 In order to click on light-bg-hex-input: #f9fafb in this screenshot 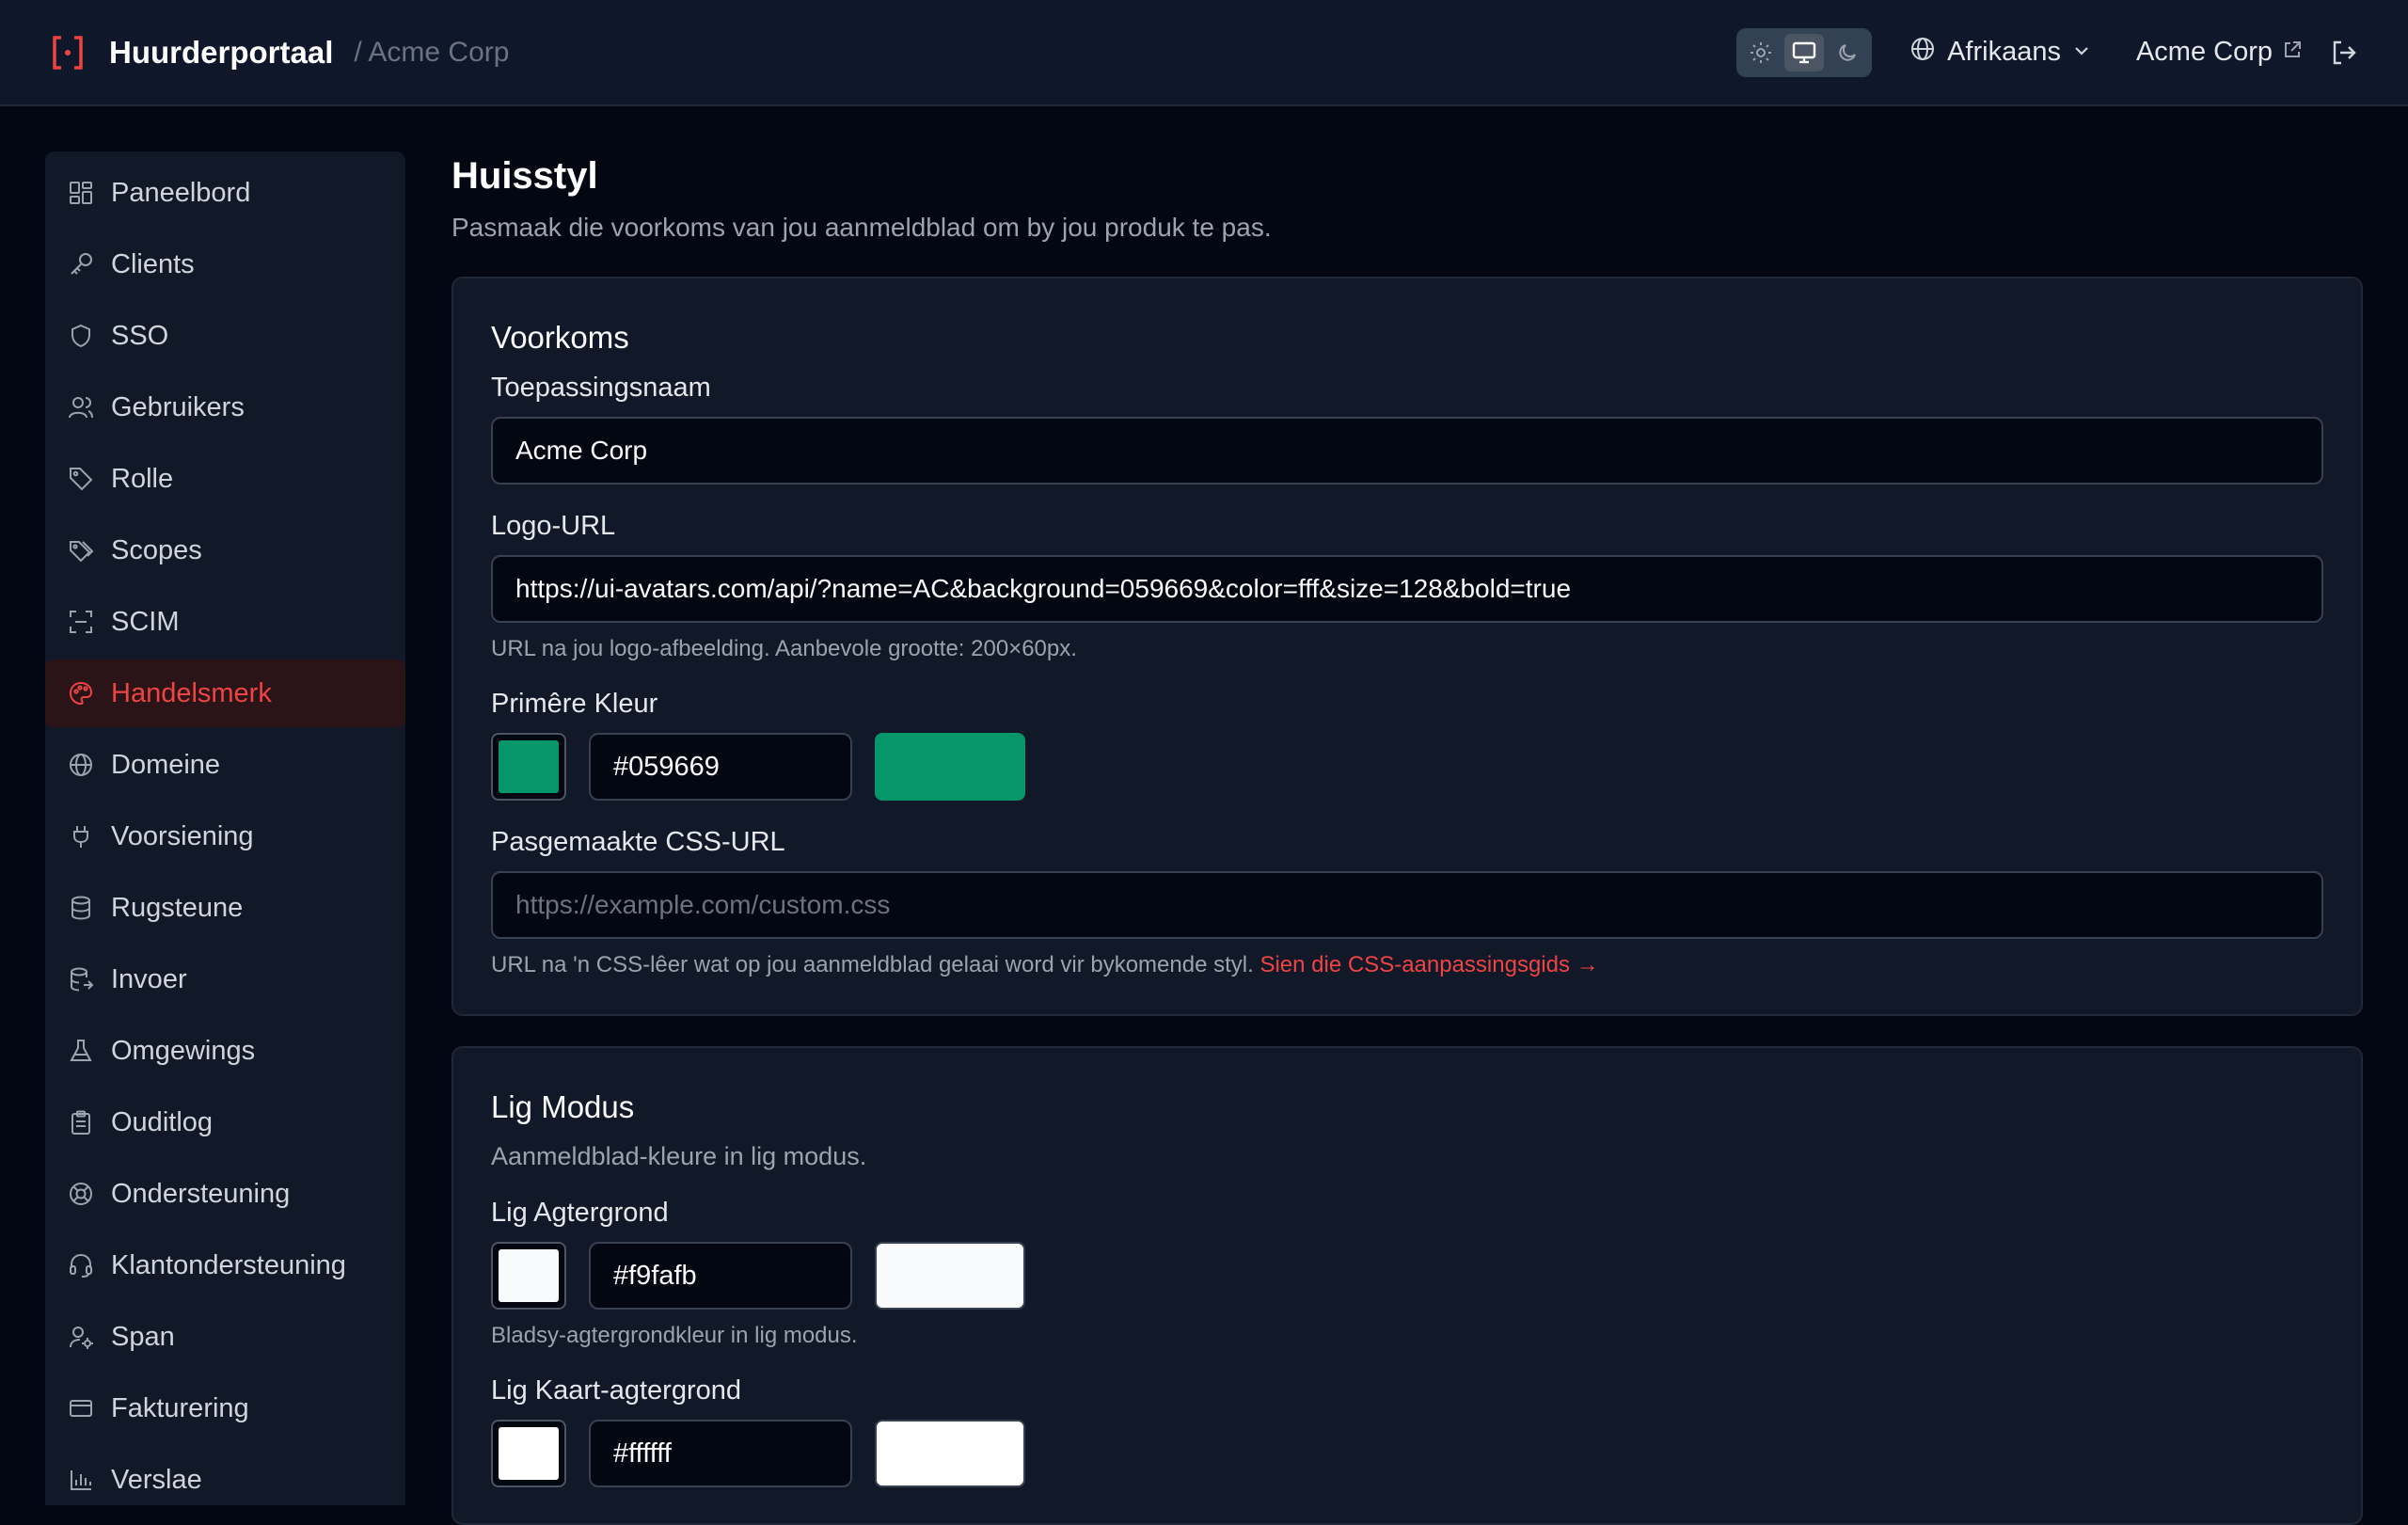, I will do `click(720, 1276)`.